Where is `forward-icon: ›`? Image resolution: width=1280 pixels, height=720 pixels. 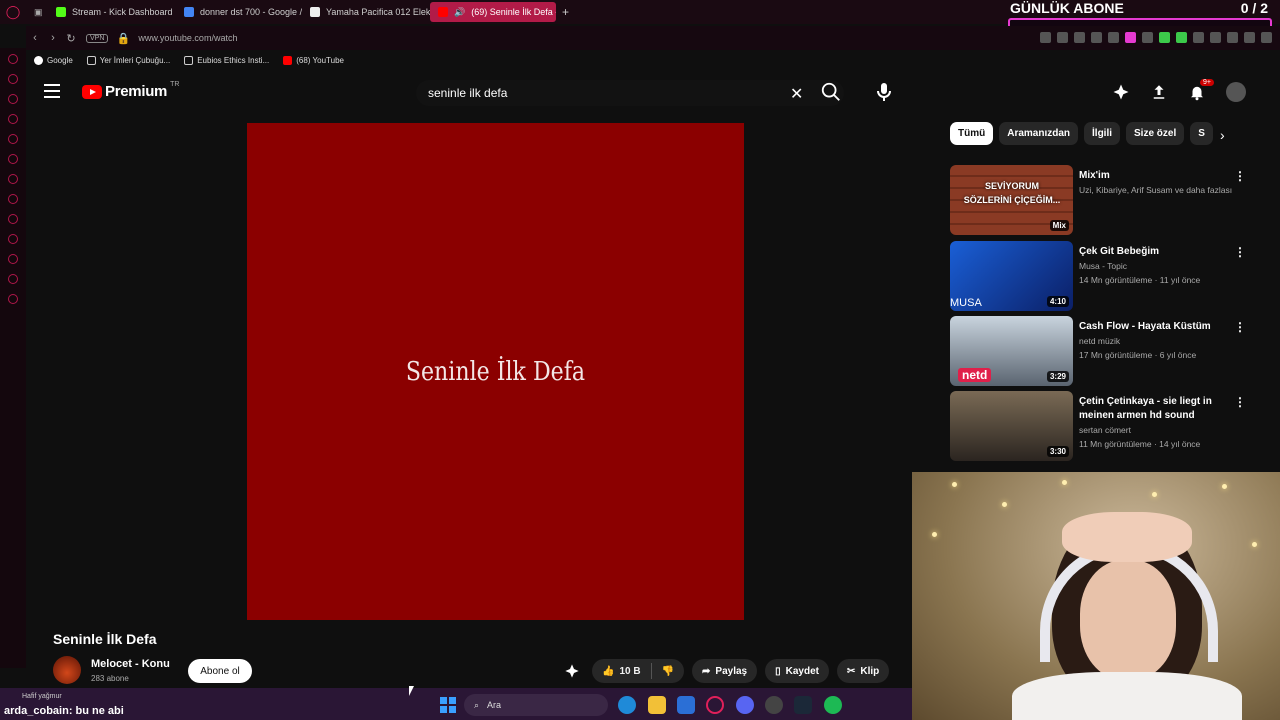 forward-icon: › is located at coordinates (53, 38).